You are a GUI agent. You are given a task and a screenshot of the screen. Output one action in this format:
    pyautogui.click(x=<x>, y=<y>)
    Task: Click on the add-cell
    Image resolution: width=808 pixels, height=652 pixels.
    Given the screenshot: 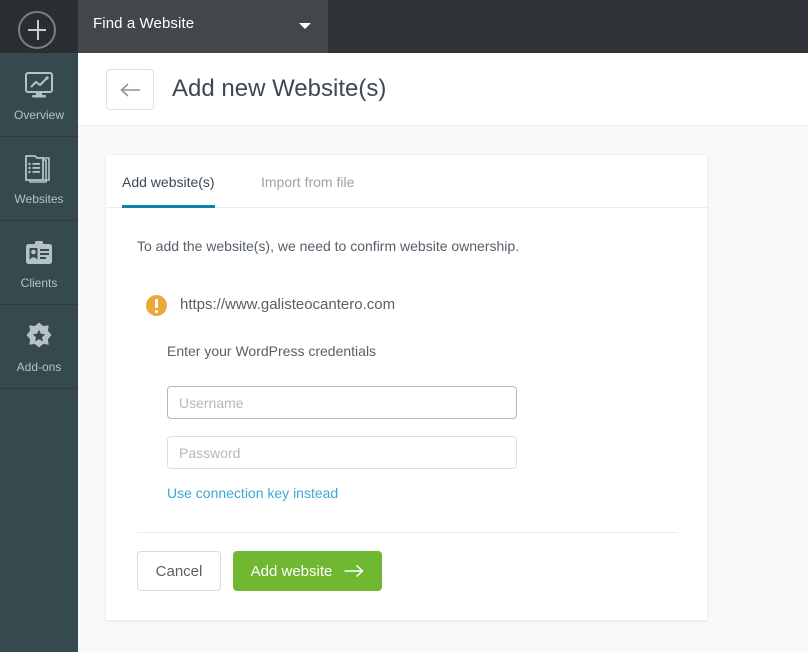 What is the action you would take?
    pyautogui.click(x=39, y=26)
    